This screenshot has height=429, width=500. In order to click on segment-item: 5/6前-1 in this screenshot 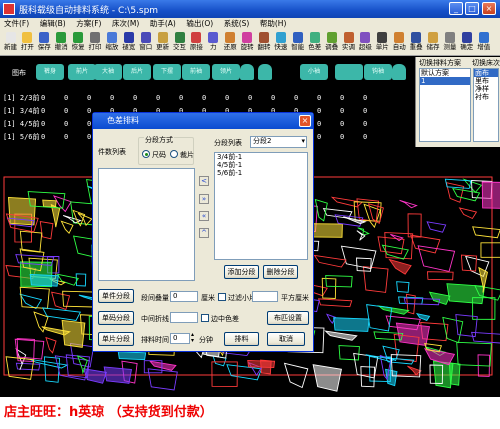, I will do `click(261, 173)`.